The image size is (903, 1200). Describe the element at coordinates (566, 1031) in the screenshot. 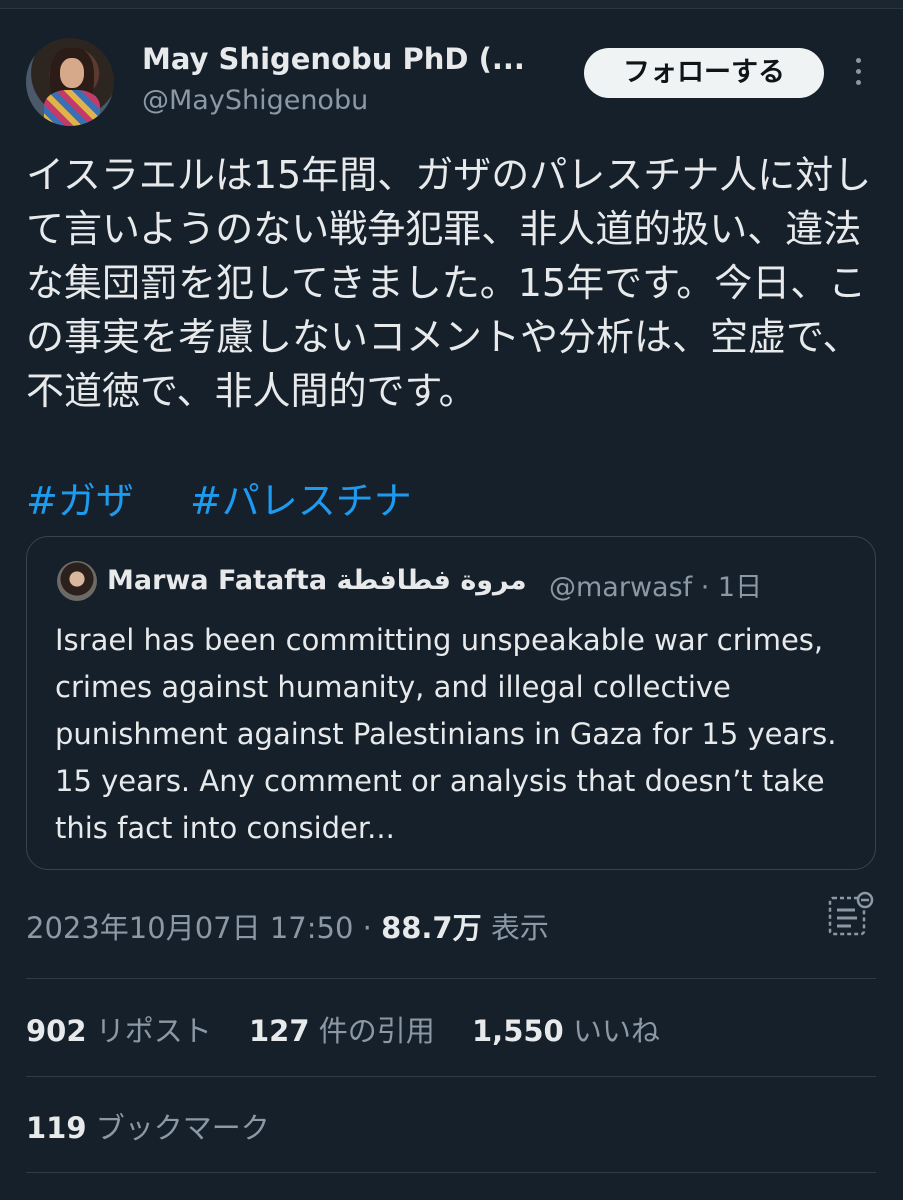

I see `likes-stat: 1,550 いいね` at that location.